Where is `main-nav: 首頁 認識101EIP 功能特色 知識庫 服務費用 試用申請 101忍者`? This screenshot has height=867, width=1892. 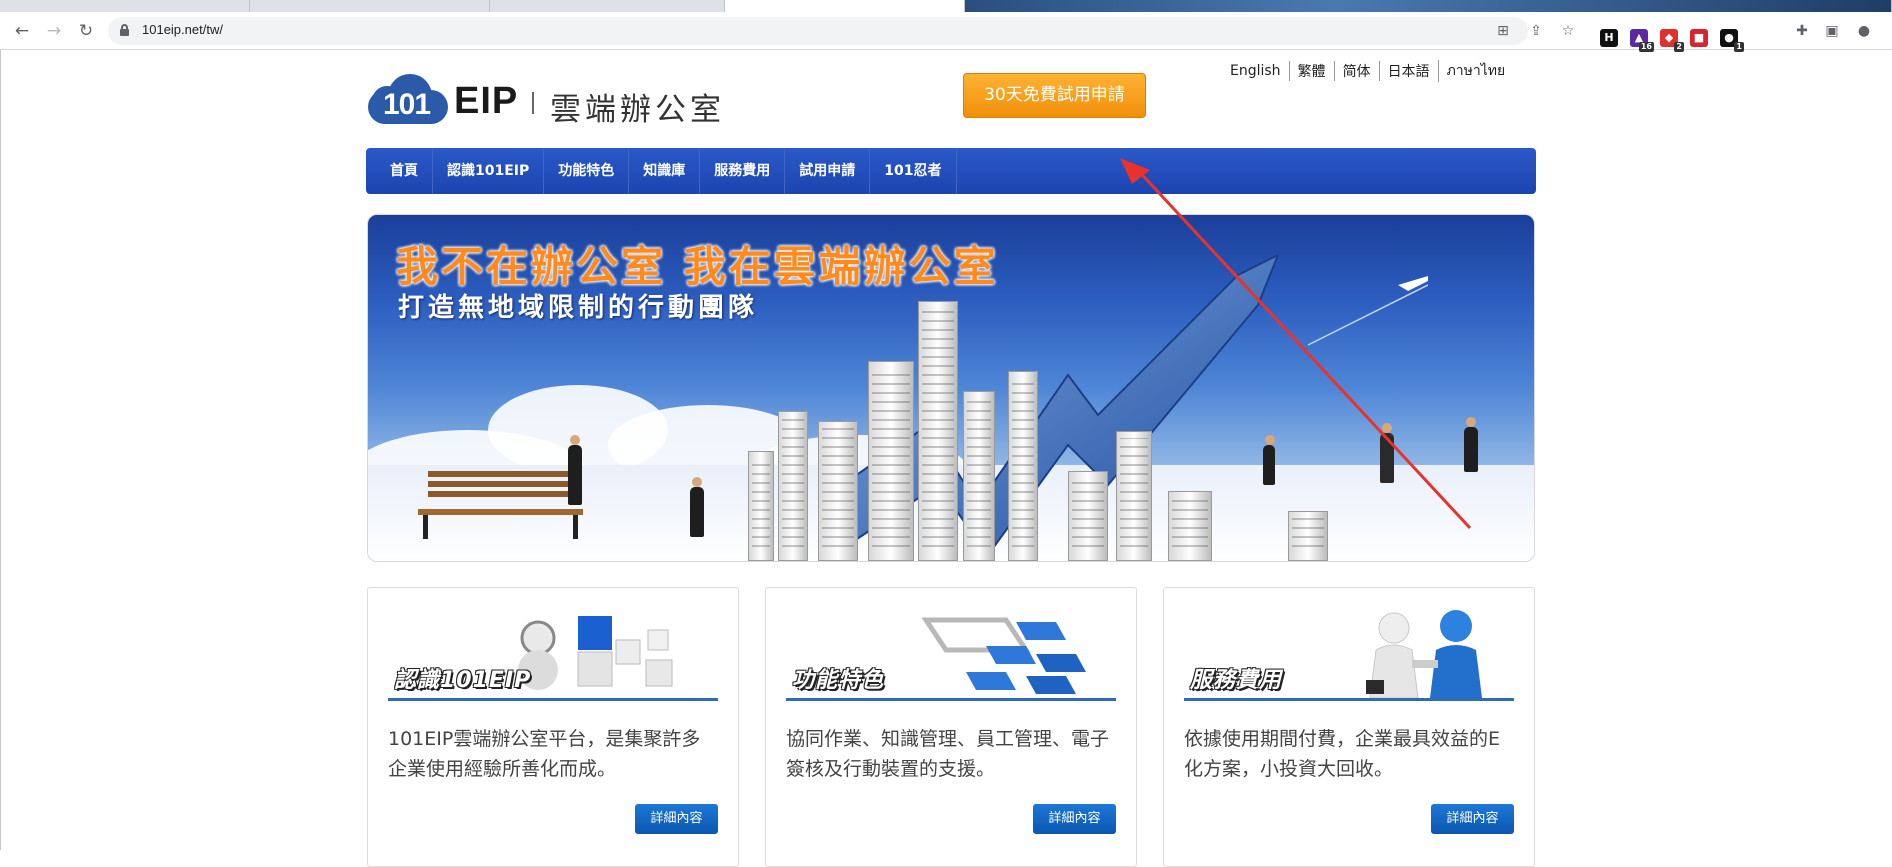
main-nav: 首頁 認識101EIP 功能特色 知識庫 服務費用 試用申請 101忍者 is located at coordinates (951, 171).